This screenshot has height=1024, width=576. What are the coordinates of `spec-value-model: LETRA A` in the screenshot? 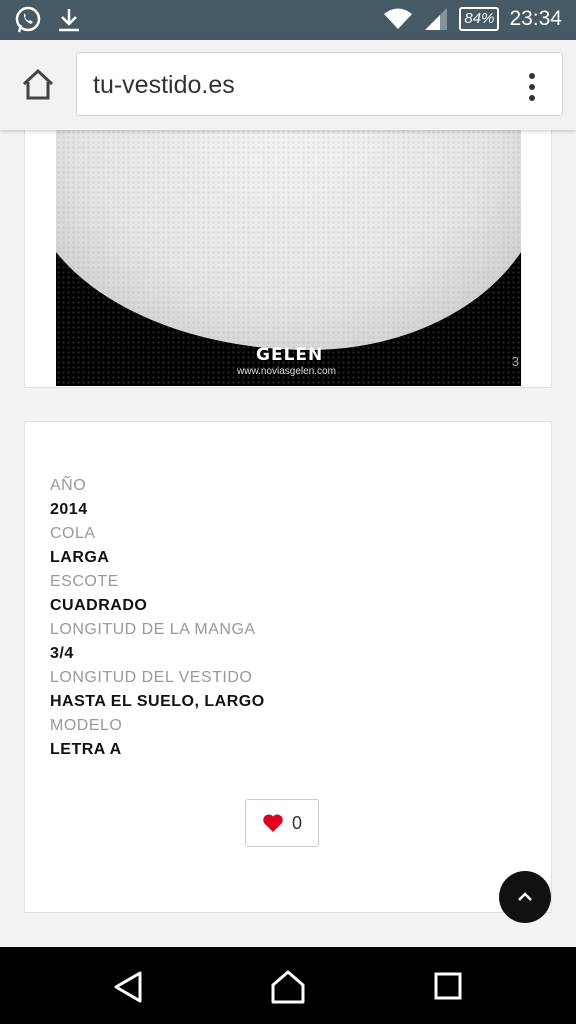 It's located at (86, 749).